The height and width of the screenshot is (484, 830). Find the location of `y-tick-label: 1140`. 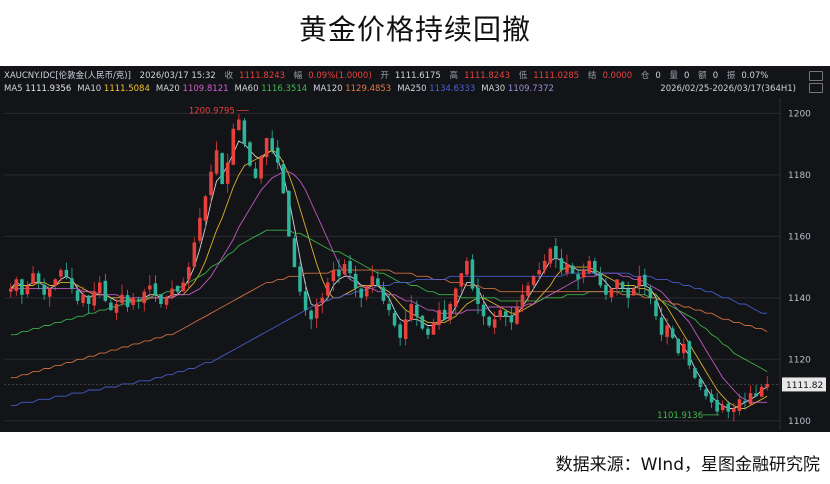

y-tick-label: 1140 is located at coordinates (799, 299).